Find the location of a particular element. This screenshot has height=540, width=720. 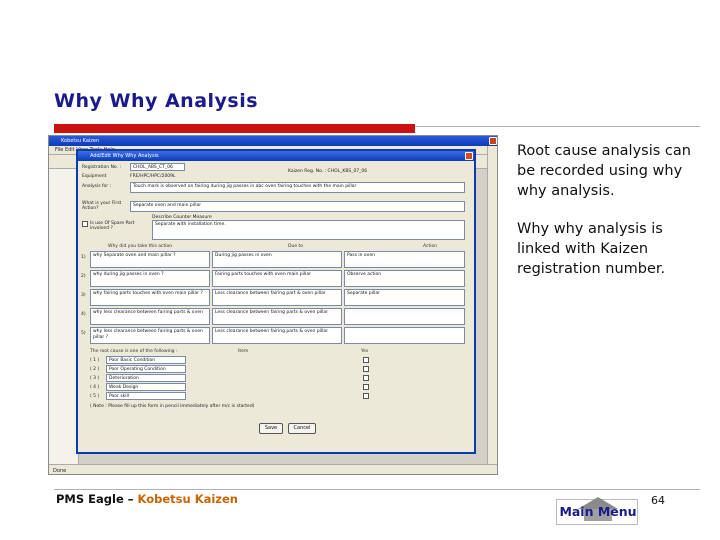

checklist-number: ( 3 ) is located at coordinates (95, 378).